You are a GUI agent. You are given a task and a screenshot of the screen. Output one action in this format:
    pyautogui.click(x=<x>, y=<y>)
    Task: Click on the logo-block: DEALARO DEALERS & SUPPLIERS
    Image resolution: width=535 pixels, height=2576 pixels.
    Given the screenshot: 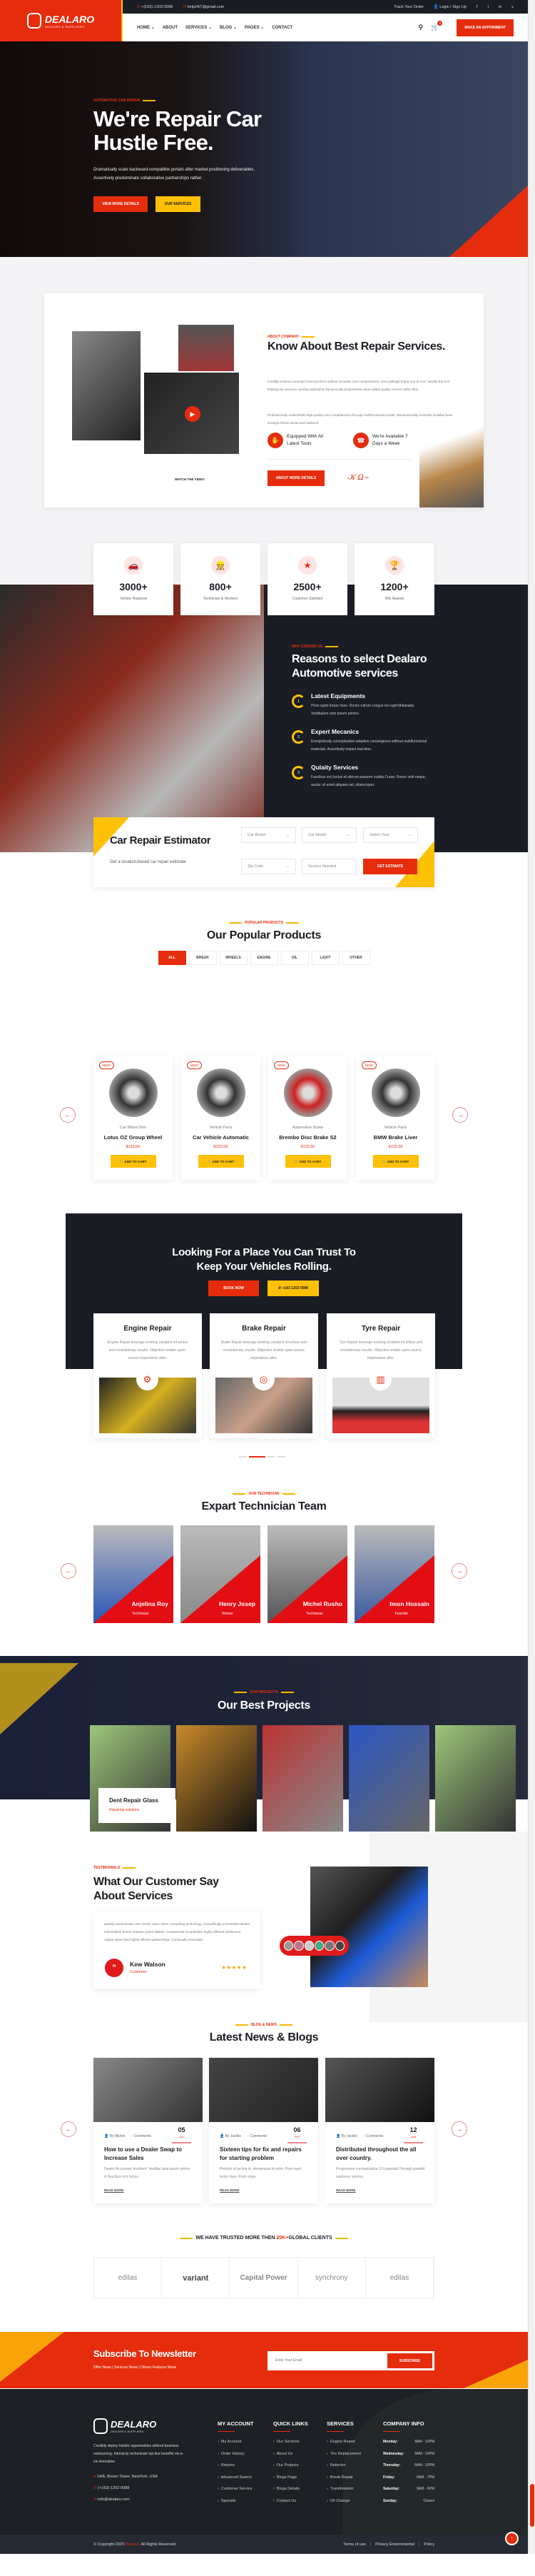 What is the action you would take?
    pyautogui.click(x=60, y=20)
    